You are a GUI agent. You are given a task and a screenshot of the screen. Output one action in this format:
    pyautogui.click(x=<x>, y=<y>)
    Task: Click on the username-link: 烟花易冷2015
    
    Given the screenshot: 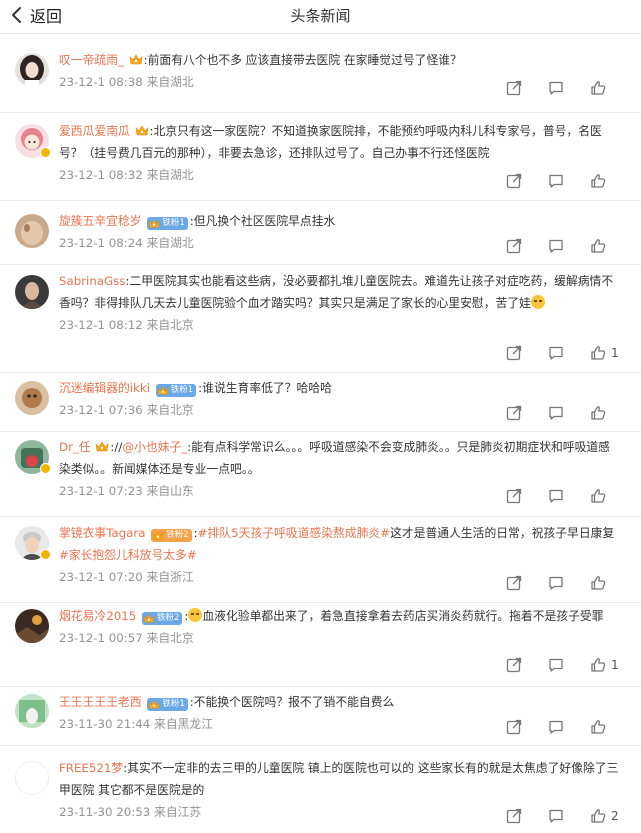 What is the action you would take?
    pyautogui.click(x=97, y=616)
    